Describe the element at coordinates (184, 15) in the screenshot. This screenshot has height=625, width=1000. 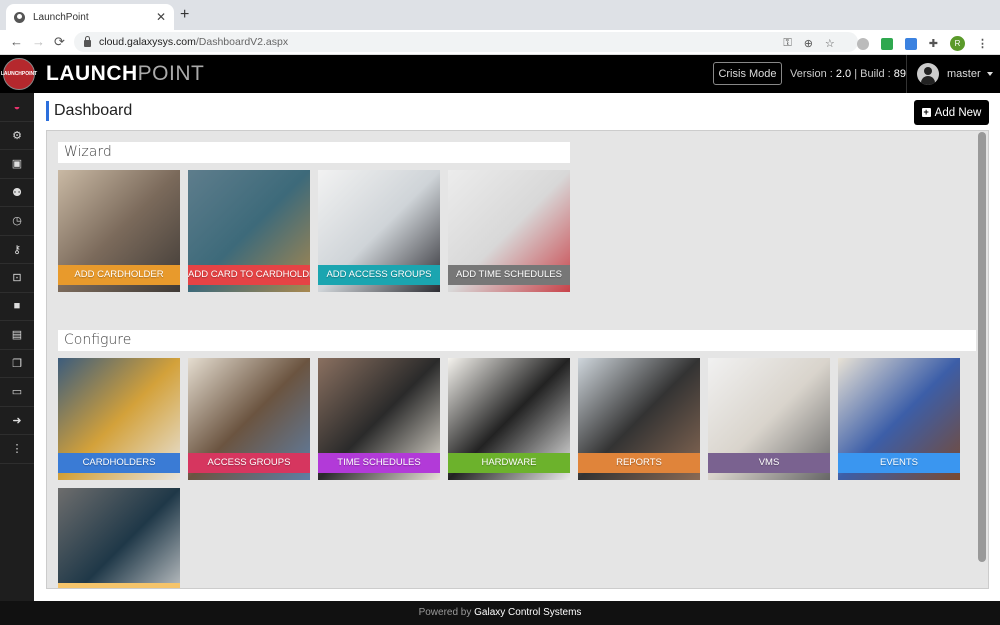
I see `new-tab-button: +` at that location.